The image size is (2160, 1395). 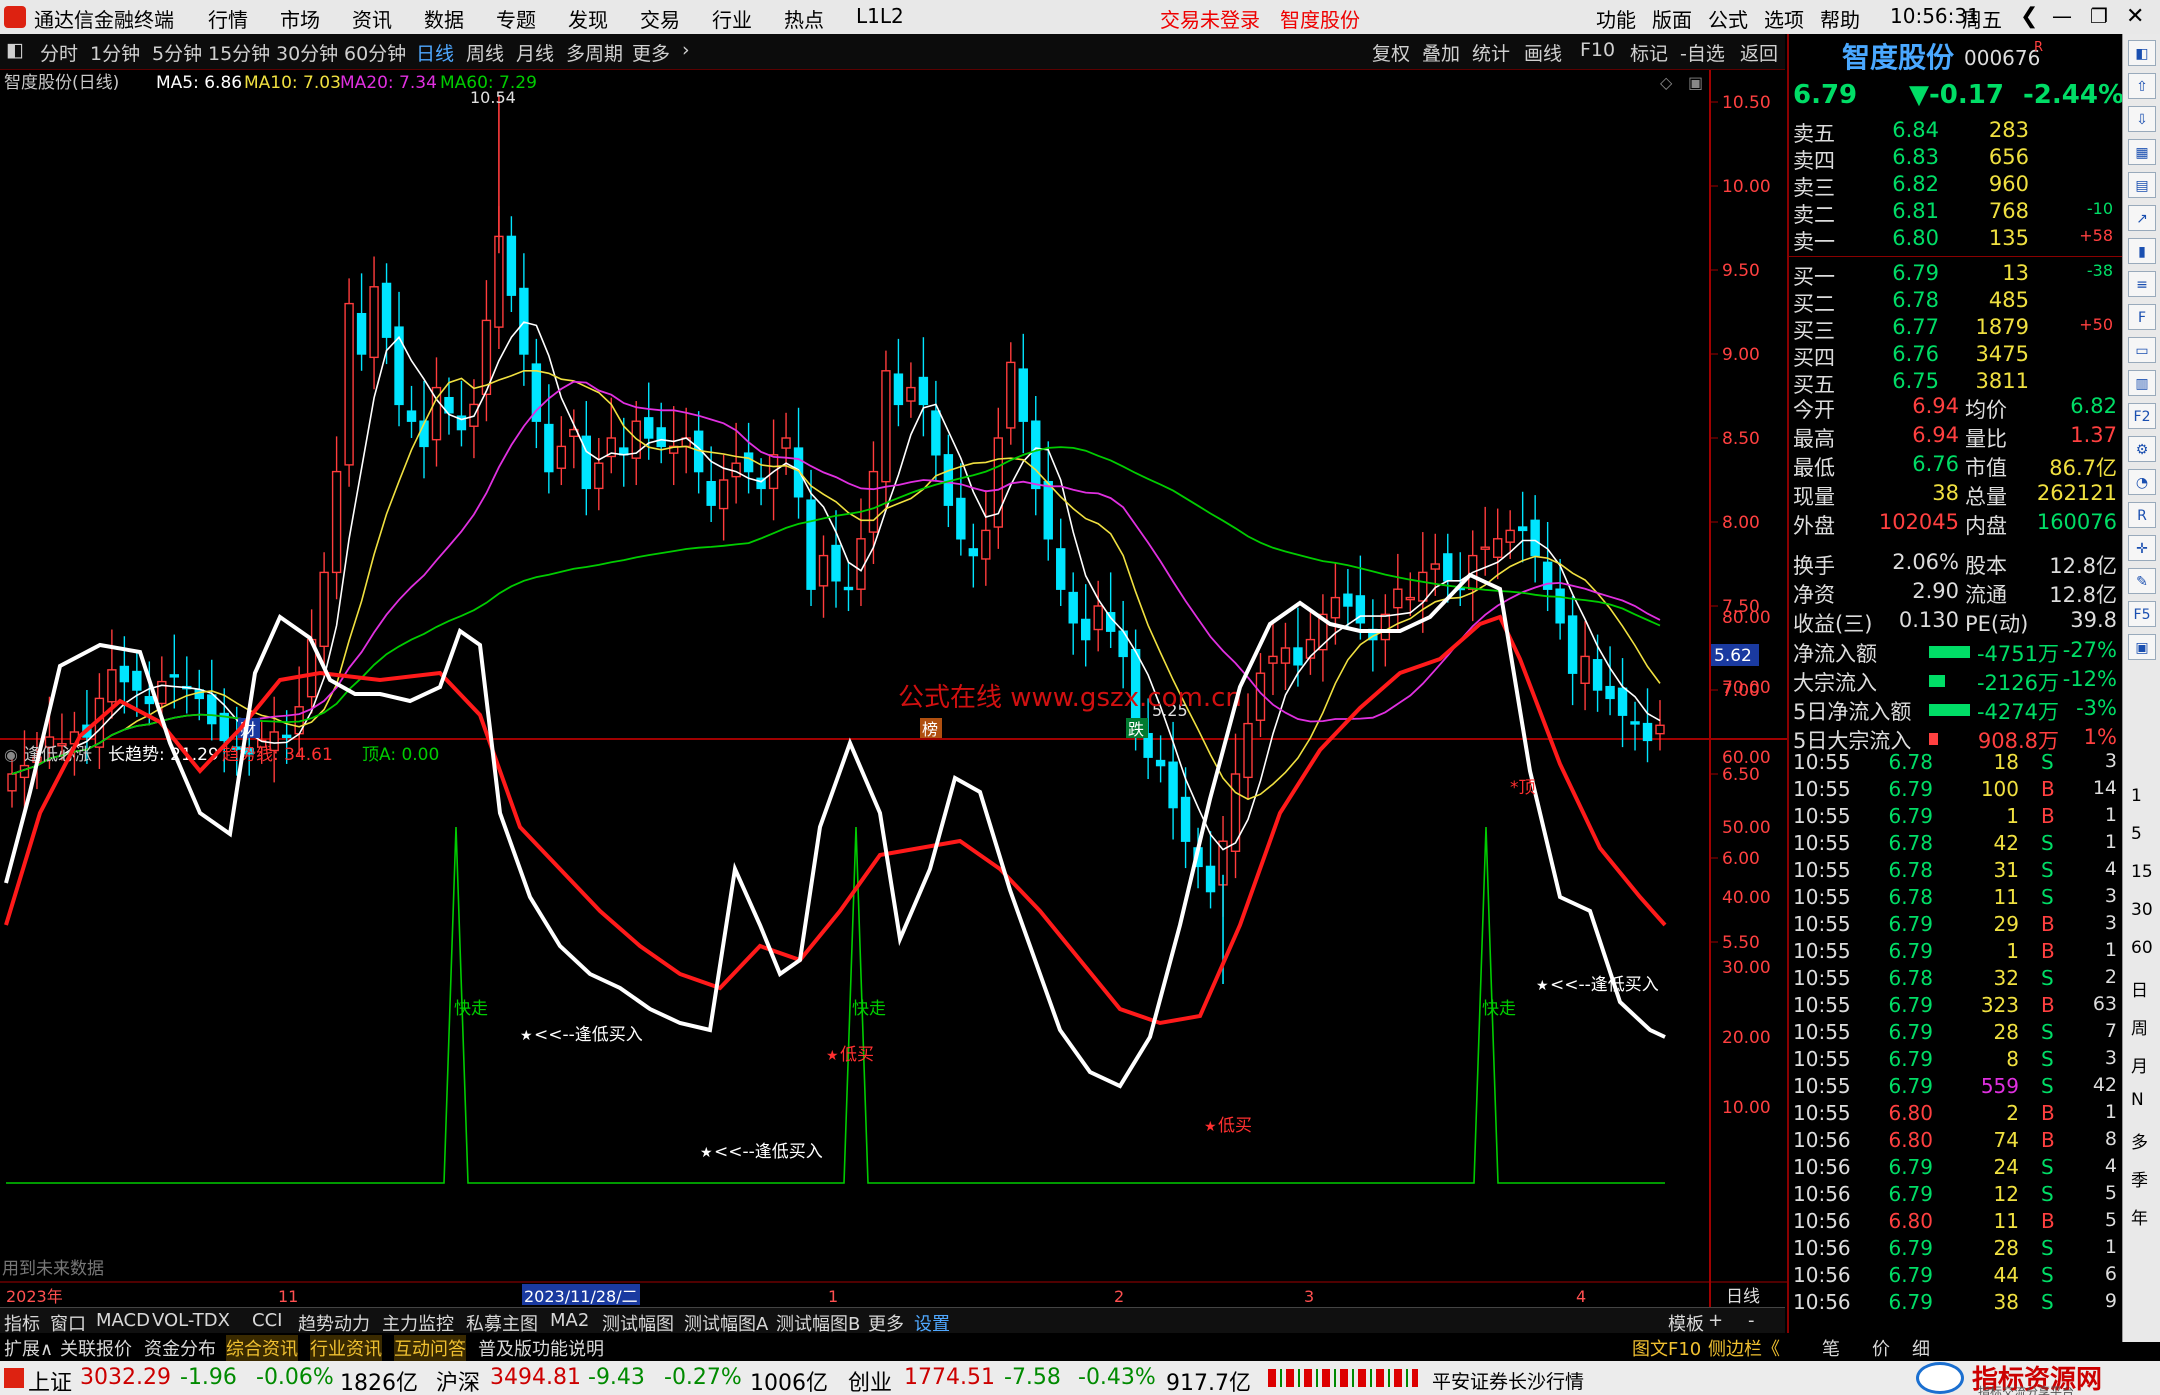 I want to click on period-shortcut: 1, so click(x=2136, y=796).